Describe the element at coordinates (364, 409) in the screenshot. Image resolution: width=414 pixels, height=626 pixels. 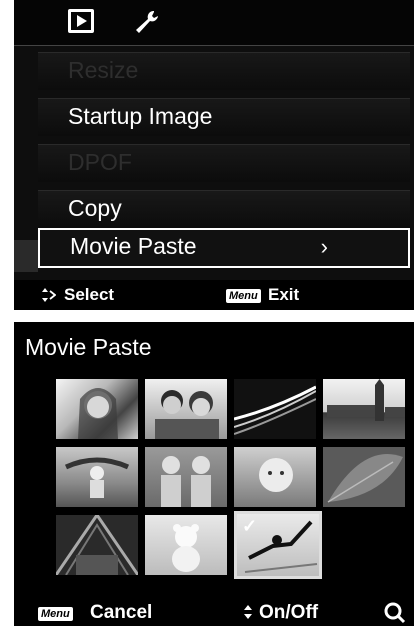
I see `thumbnail-big-ben` at that location.